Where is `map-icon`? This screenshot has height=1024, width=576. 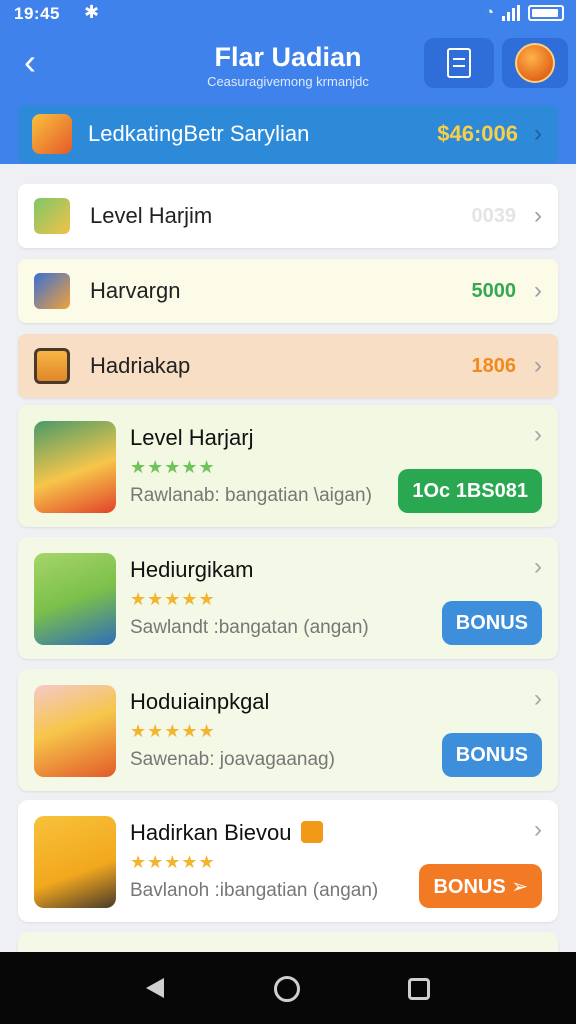 map-icon is located at coordinates (52, 291).